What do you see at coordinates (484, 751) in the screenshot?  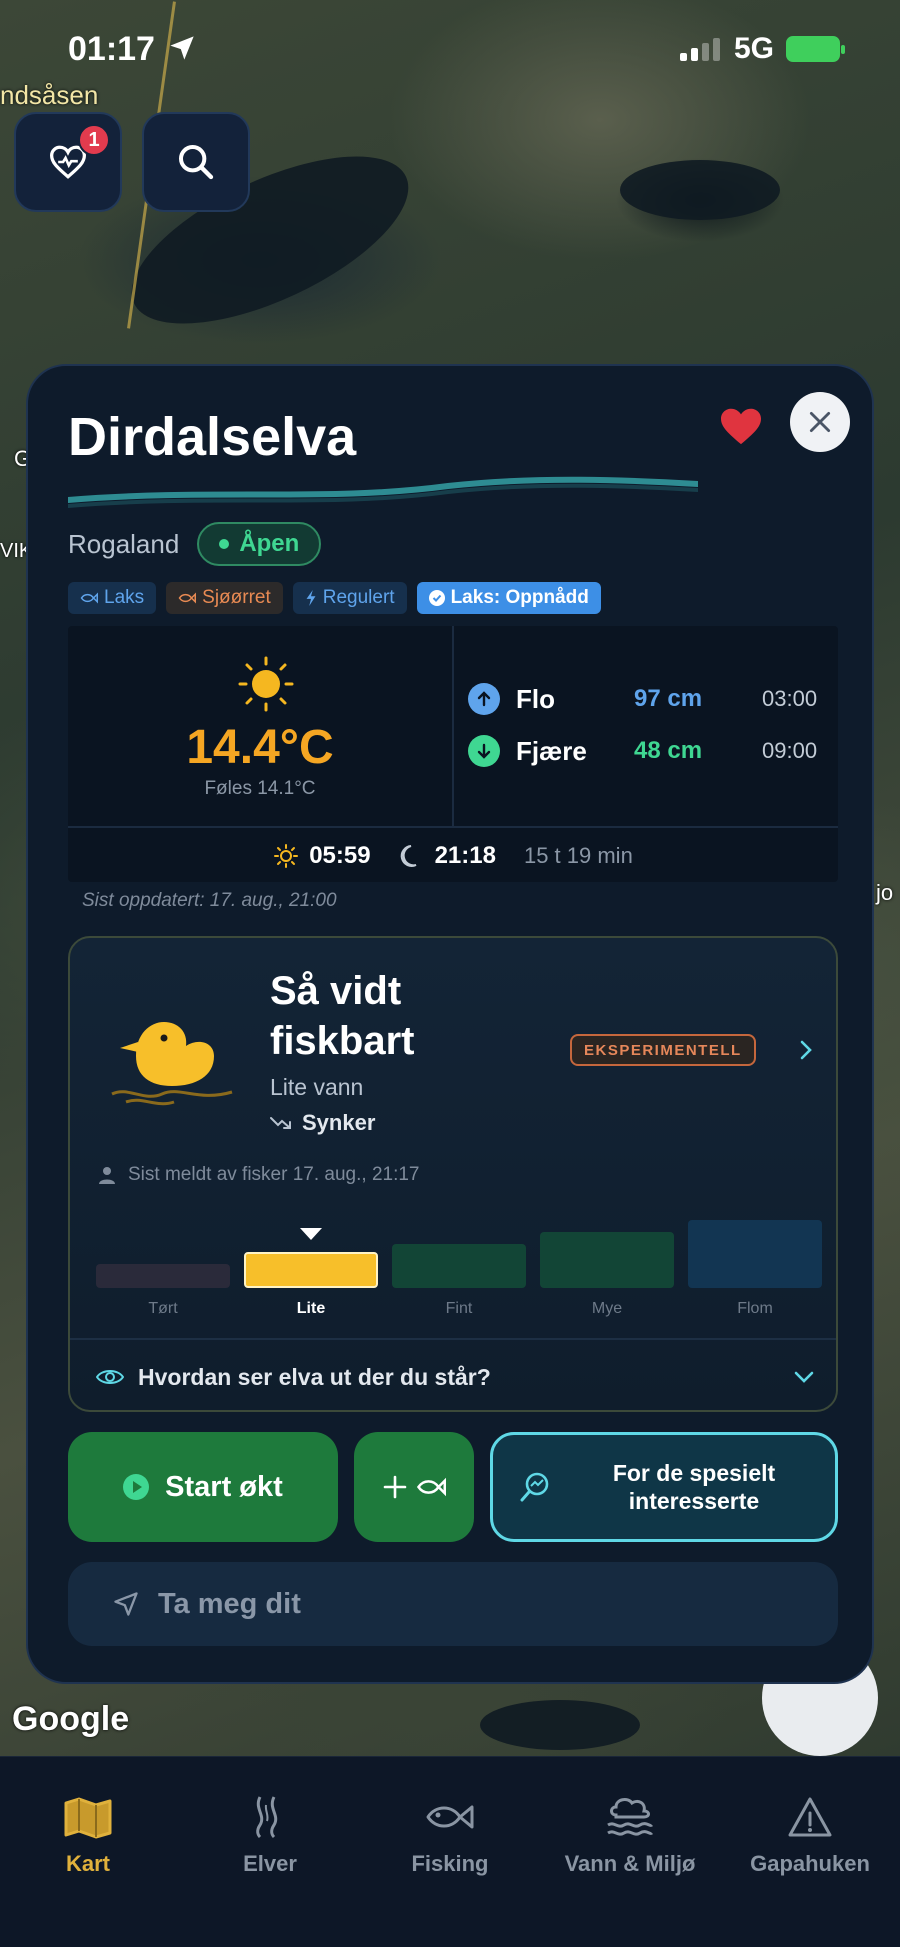 I see `arrow-down-icon` at bounding box center [484, 751].